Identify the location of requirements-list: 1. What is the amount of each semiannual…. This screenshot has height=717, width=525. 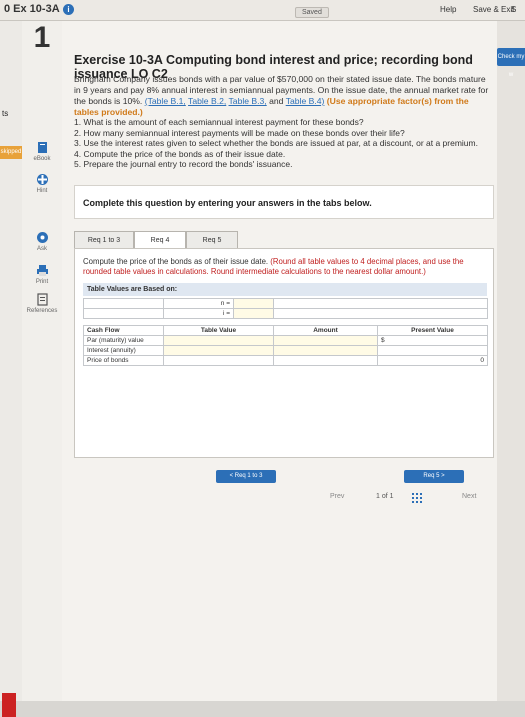
(283, 143).